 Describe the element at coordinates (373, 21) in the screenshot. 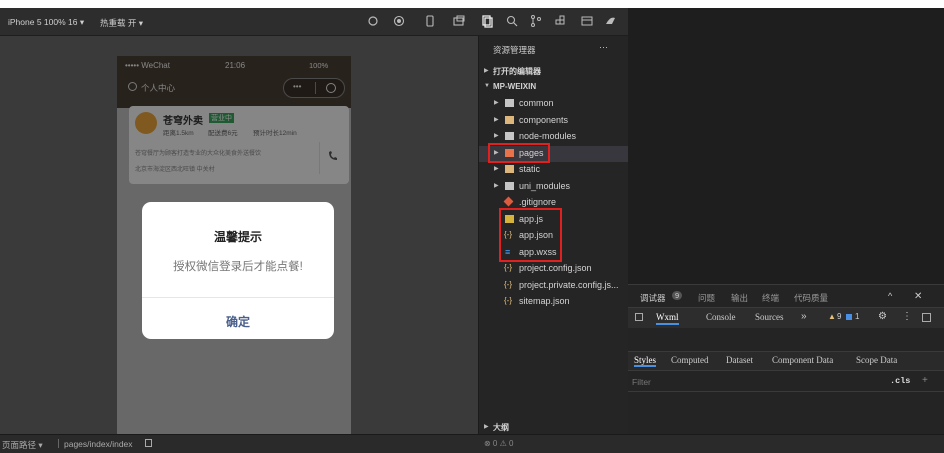

I see `refresh-icon` at that location.